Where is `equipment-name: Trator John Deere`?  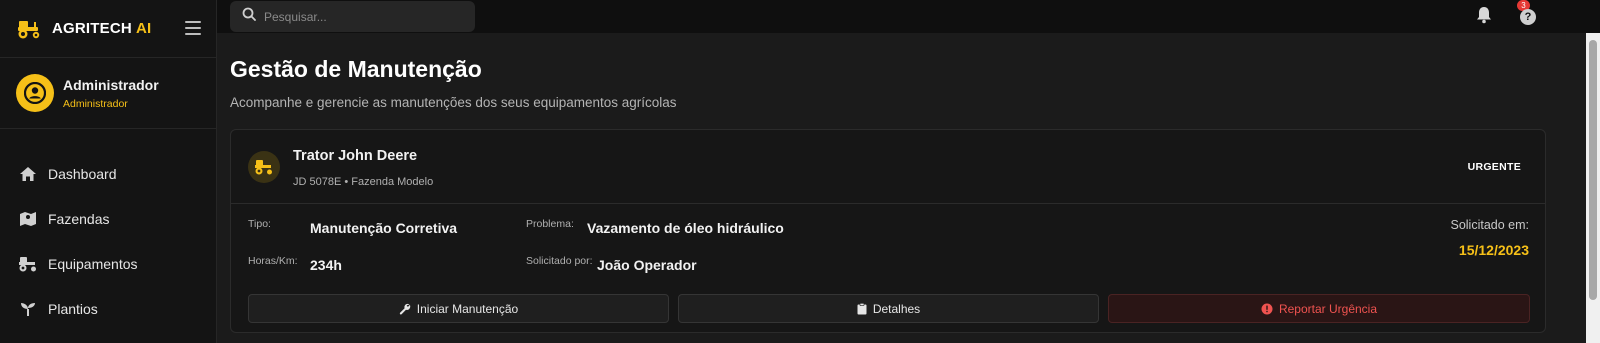 equipment-name: Trator John Deere is located at coordinates (355, 156).